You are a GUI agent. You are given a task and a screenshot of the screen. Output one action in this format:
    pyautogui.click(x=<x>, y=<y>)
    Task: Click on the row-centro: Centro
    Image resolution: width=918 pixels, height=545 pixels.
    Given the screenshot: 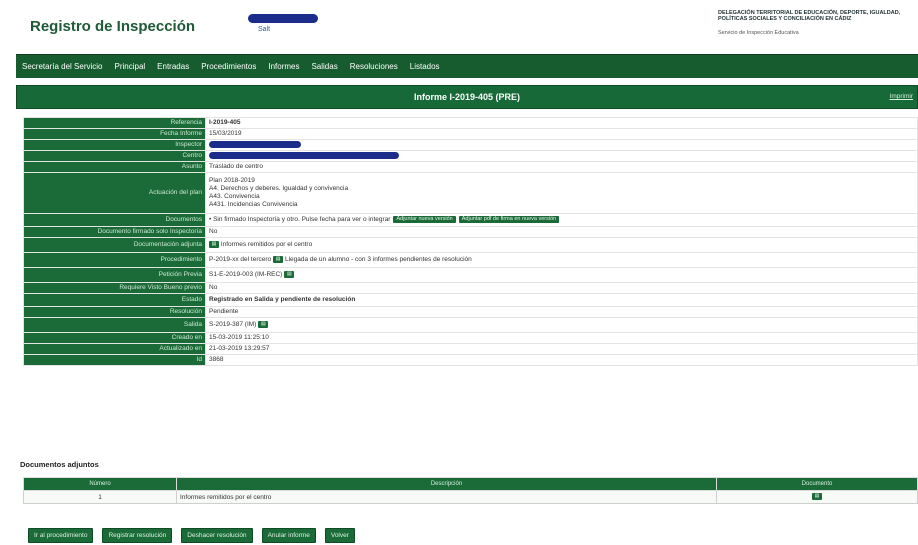 What is the action you would take?
    pyautogui.click(x=470, y=156)
    